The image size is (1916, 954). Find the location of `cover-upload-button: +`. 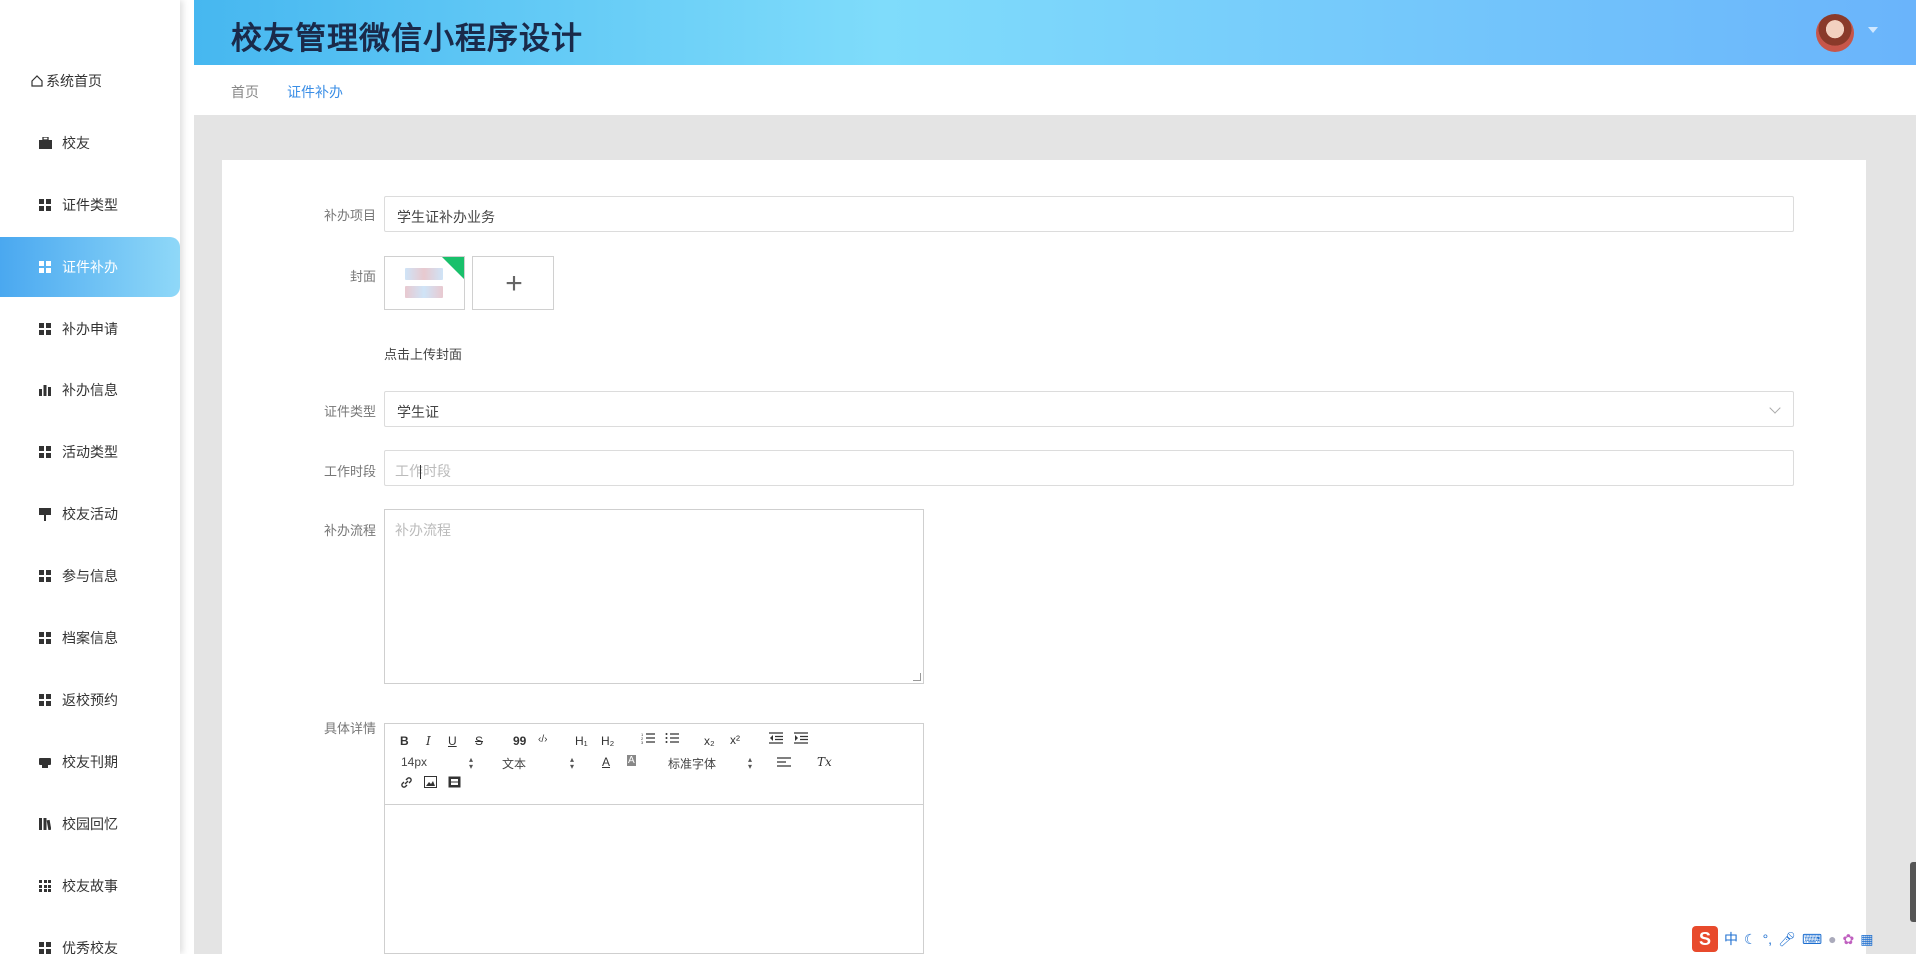

cover-upload-button: + is located at coordinates (513, 283).